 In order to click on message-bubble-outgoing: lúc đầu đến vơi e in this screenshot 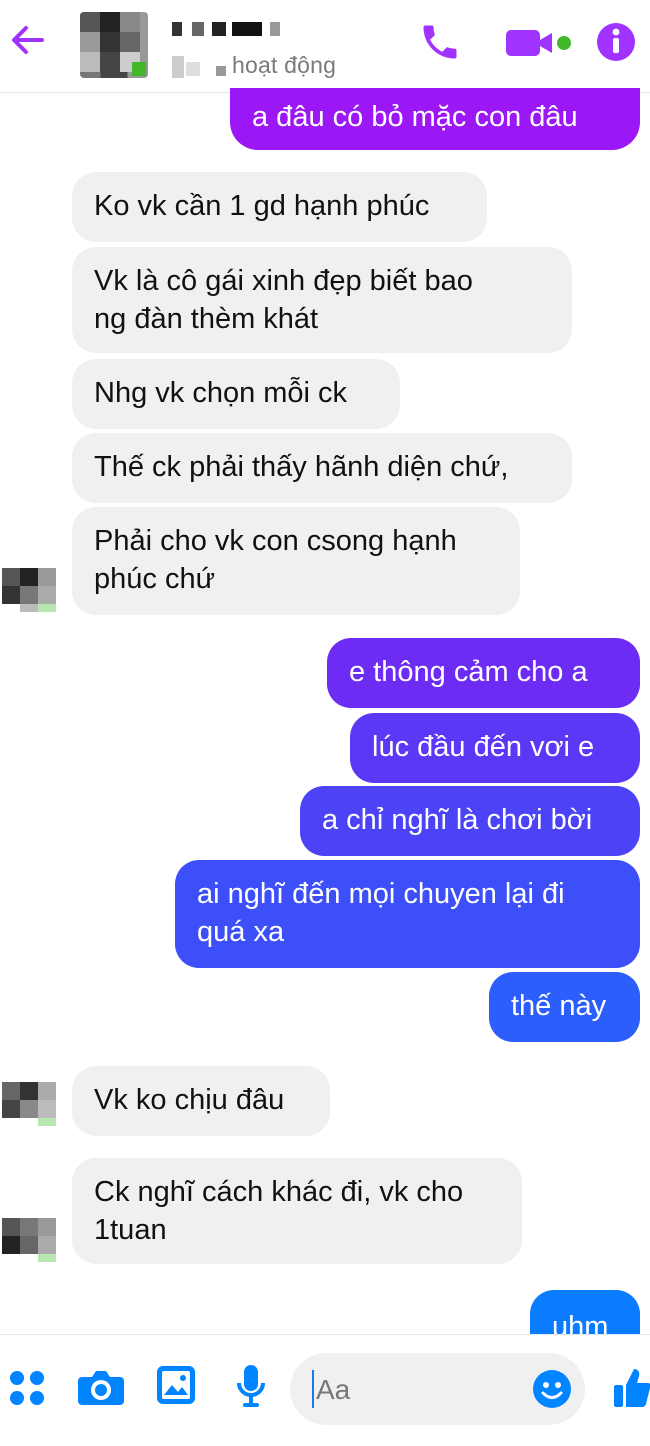, I will do `click(495, 748)`.